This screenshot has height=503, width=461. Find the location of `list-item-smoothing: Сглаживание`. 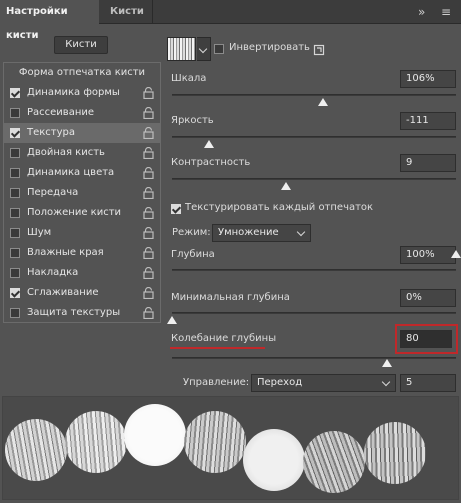

list-item-smoothing: Сглаживание is located at coordinates (82, 293).